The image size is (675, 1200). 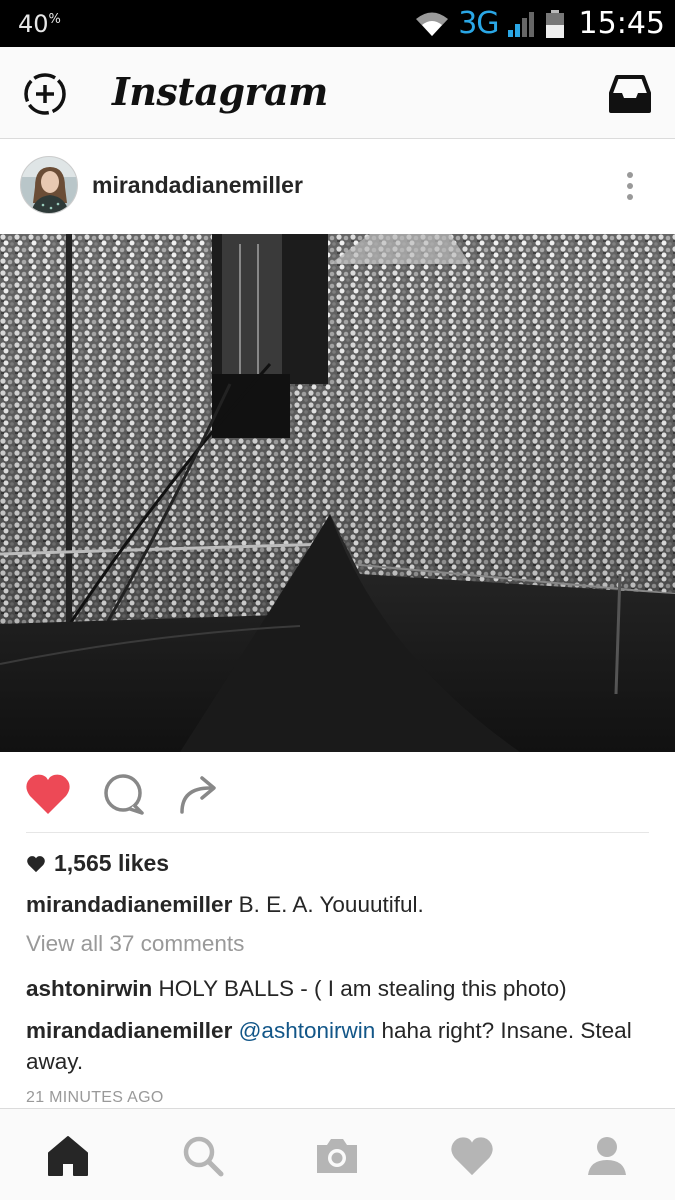 What do you see at coordinates (95, 1097) in the screenshot?
I see `post-timestamp: 21 MINUTES AGO` at bounding box center [95, 1097].